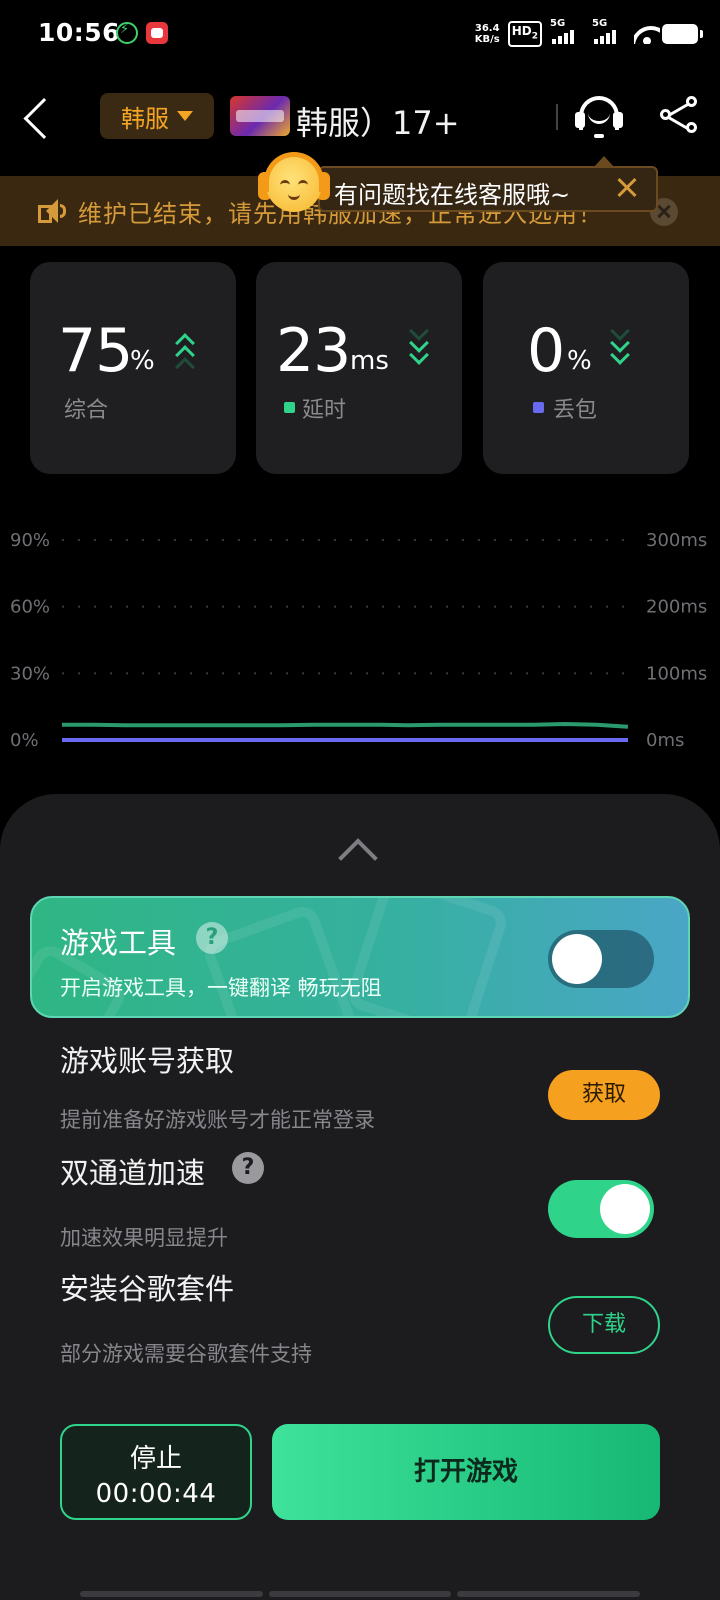 This screenshot has height=1600, width=720. Describe the element at coordinates (157, 33) in the screenshot. I see `app-notification-icon` at that location.